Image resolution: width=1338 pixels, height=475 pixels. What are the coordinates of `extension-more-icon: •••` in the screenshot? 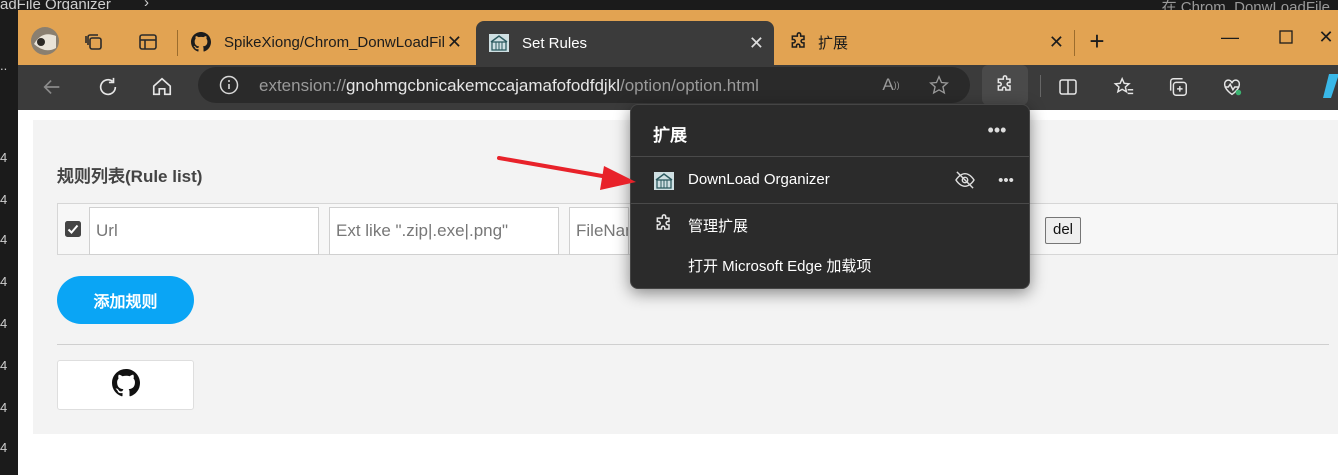 It's located at (1006, 180).